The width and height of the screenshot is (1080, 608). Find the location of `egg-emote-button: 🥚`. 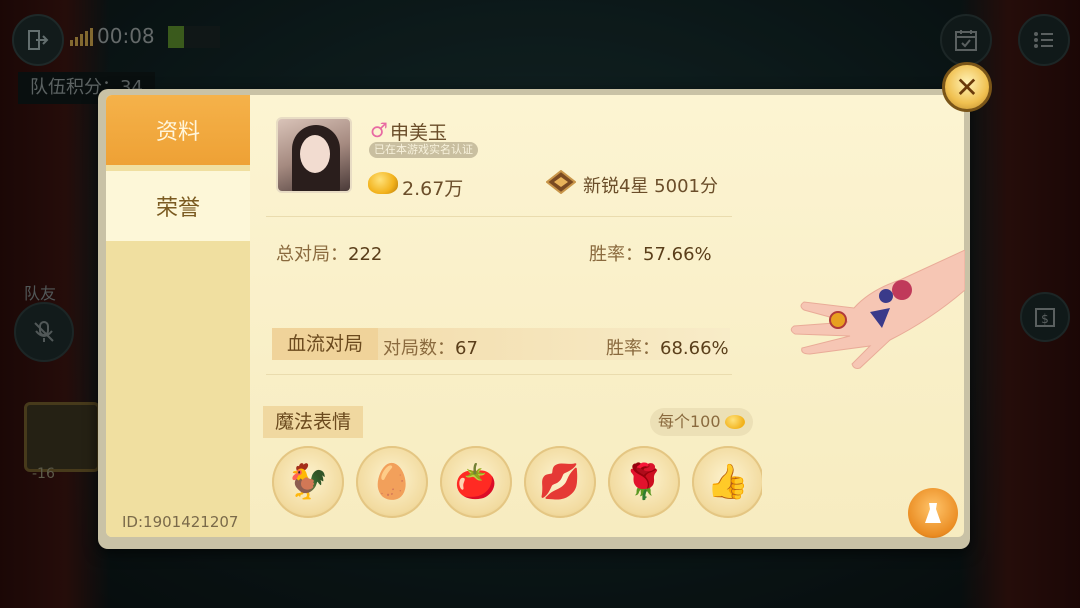

egg-emote-button: 🥚 is located at coordinates (392, 482).